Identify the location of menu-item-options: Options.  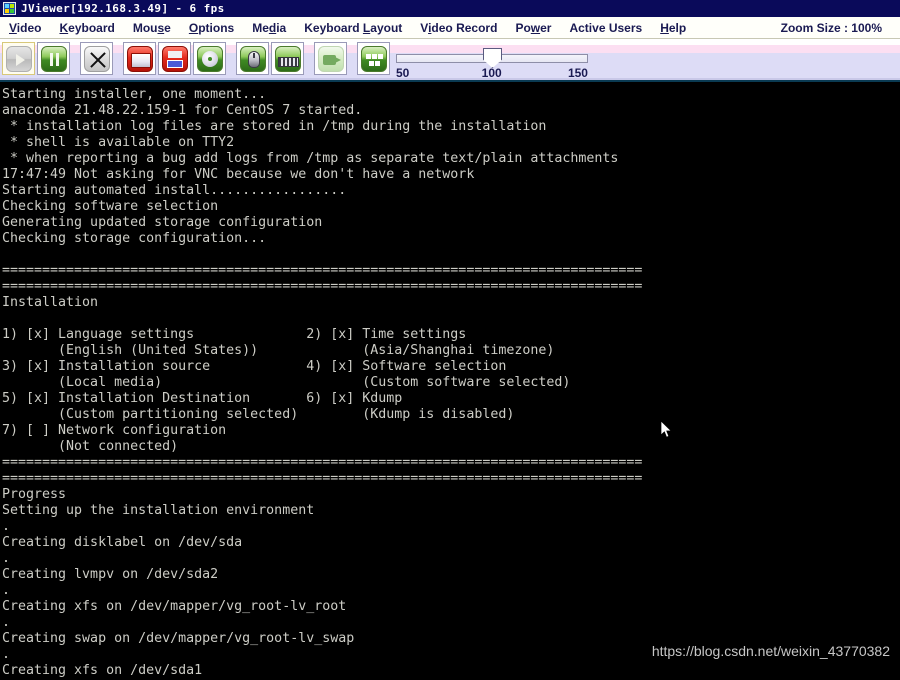
(211, 28).